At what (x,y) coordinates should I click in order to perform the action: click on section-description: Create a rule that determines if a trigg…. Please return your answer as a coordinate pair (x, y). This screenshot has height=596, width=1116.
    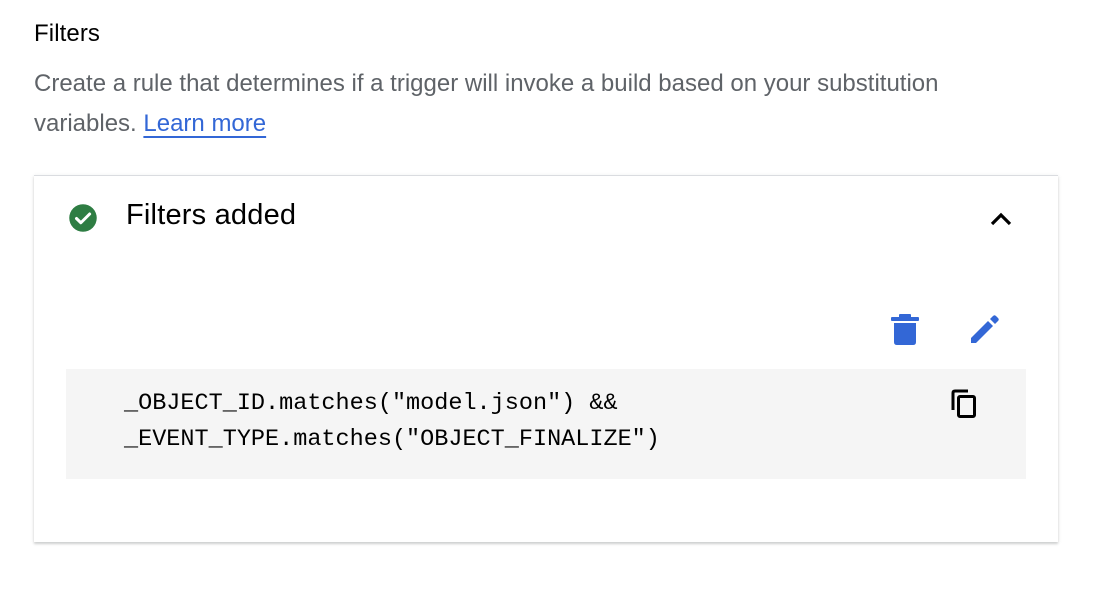
    Looking at the image, I should click on (539, 104).